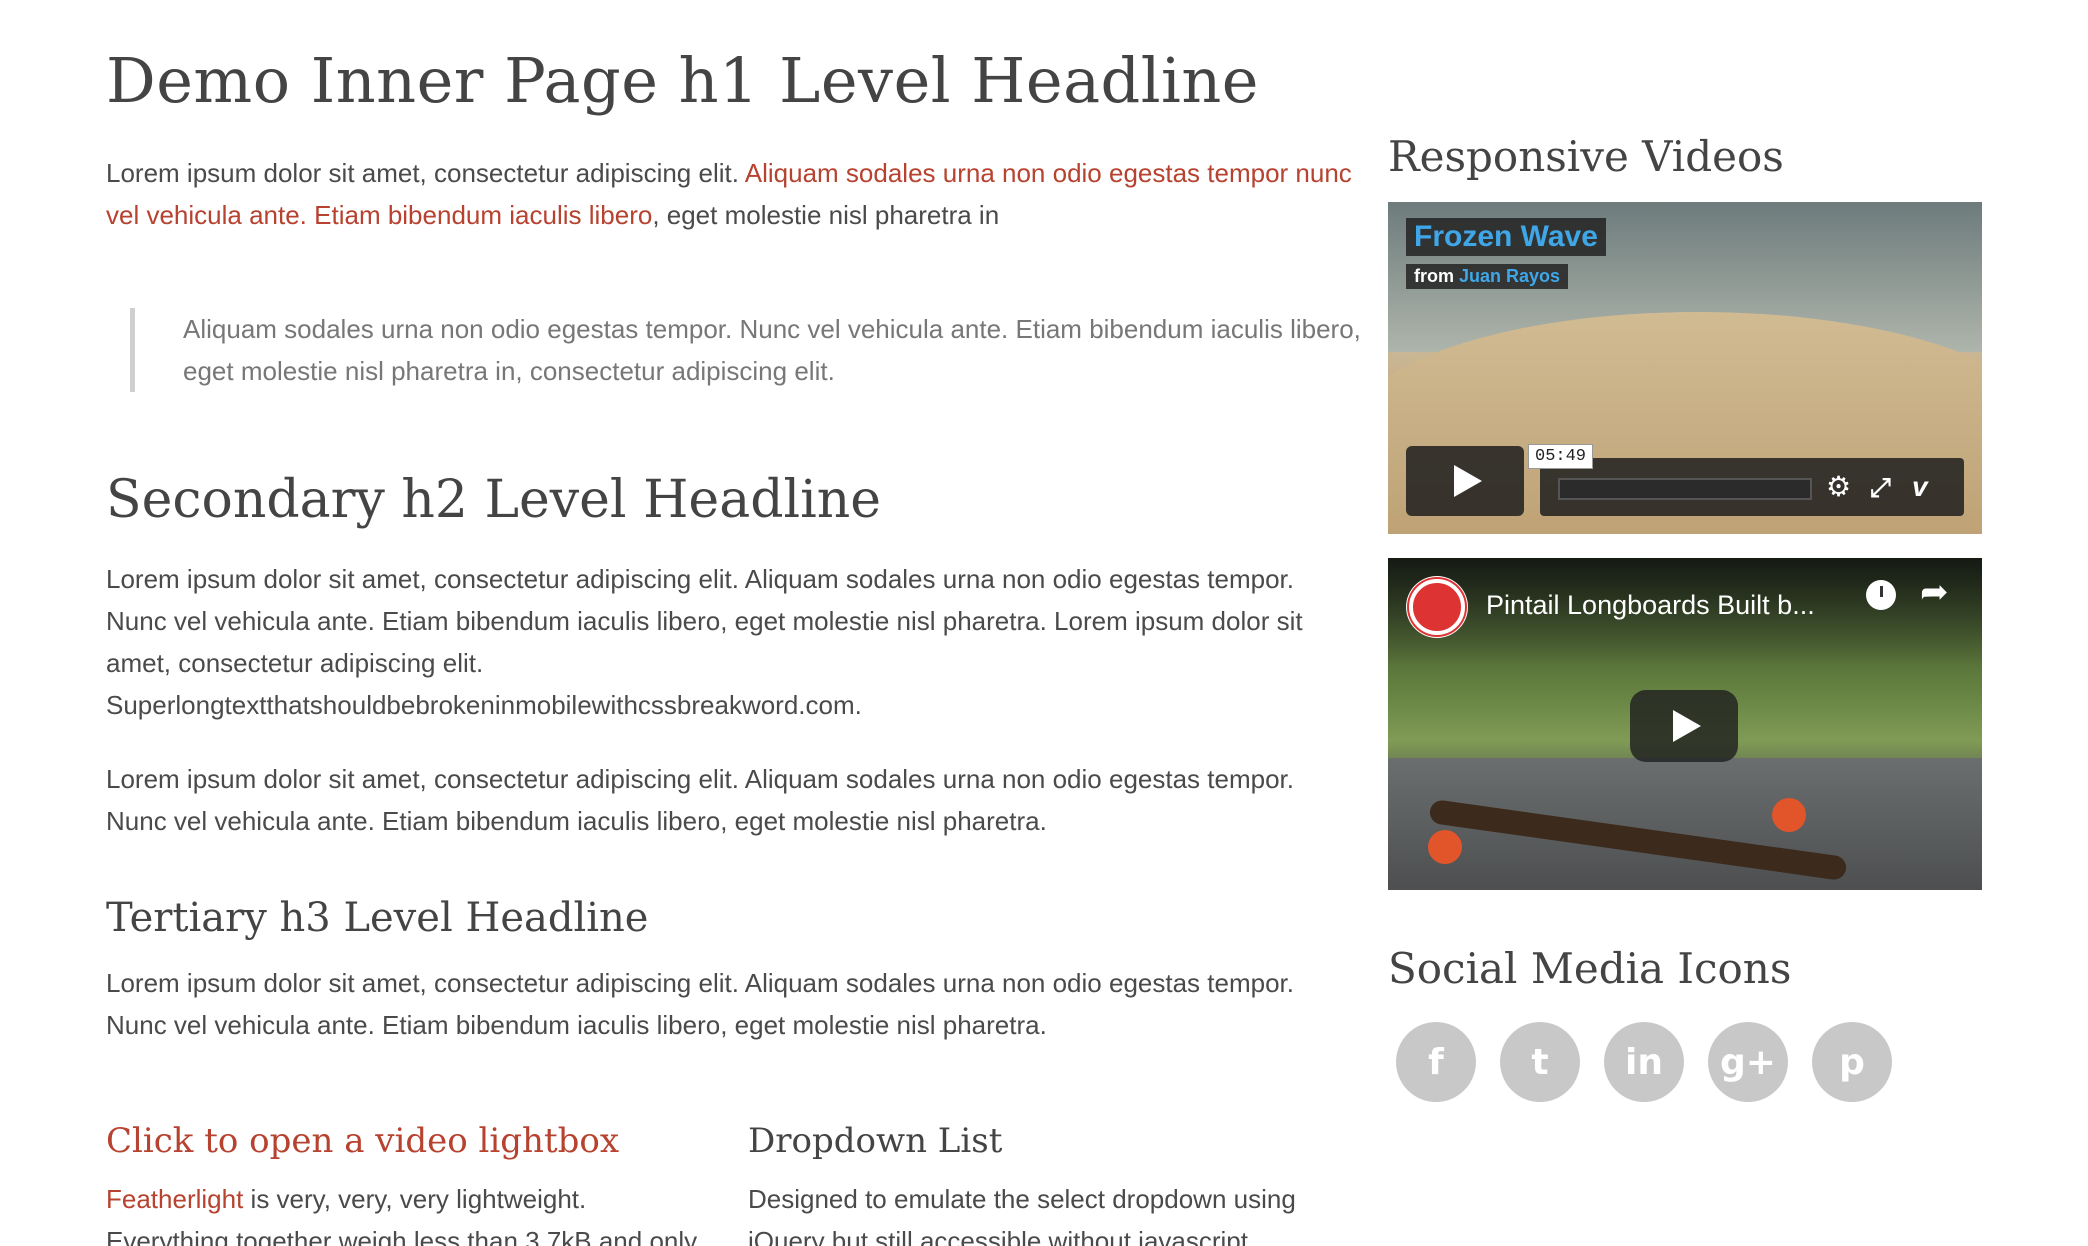 The height and width of the screenshot is (1246, 2088). Describe the element at coordinates (406, 1141) in the screenshot. I see `lightbox-link-heading: Click to open a video lightbox` at that location.